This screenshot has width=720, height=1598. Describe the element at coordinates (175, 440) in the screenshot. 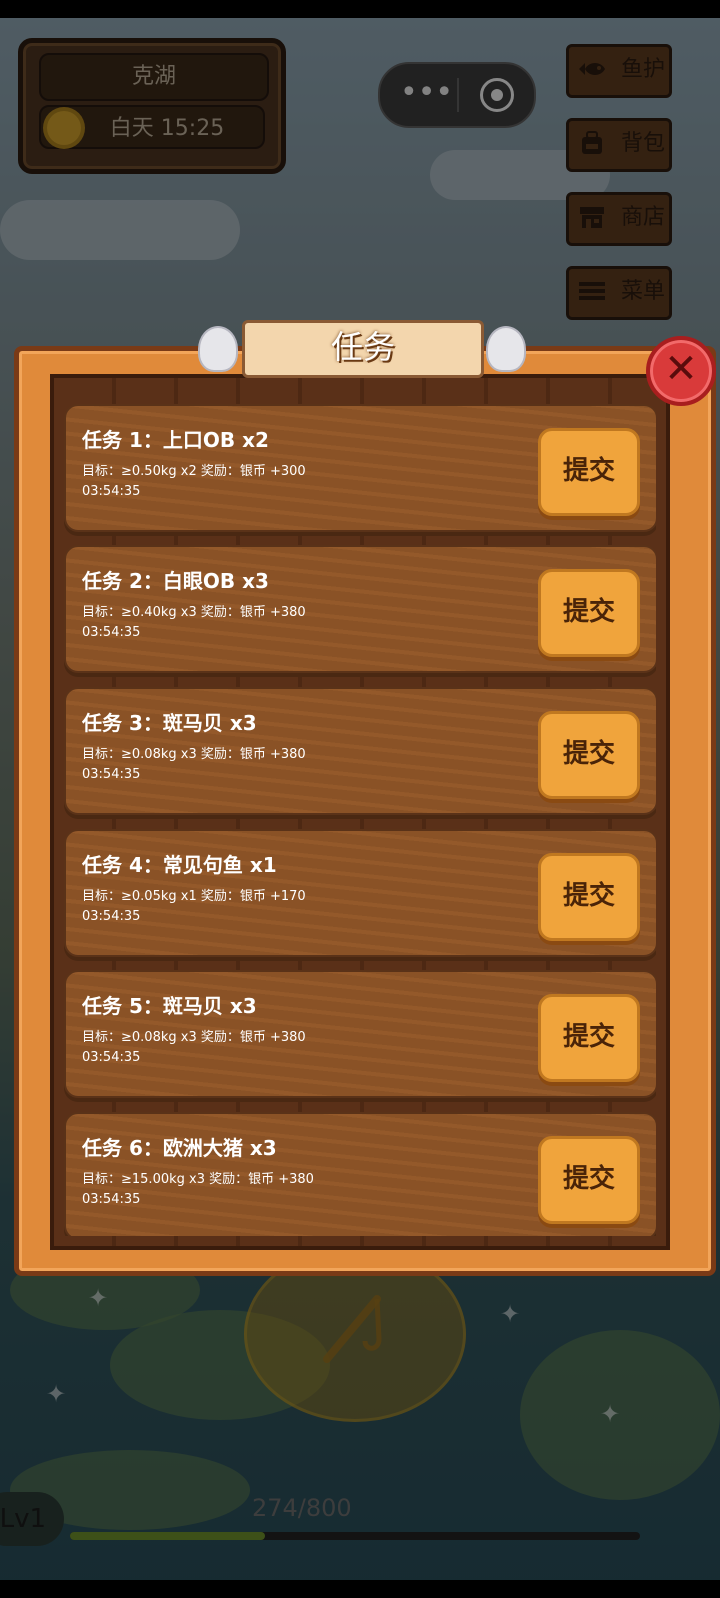

I see `task-title: 任务 1：上口OB x2` at that location.